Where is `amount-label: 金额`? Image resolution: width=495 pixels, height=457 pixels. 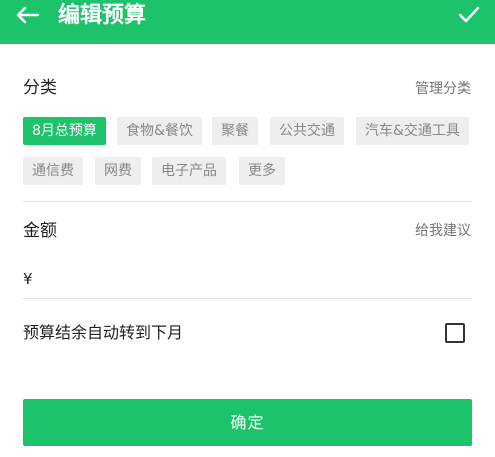 amount-label: 金额 is located at coordinates (40, 231).